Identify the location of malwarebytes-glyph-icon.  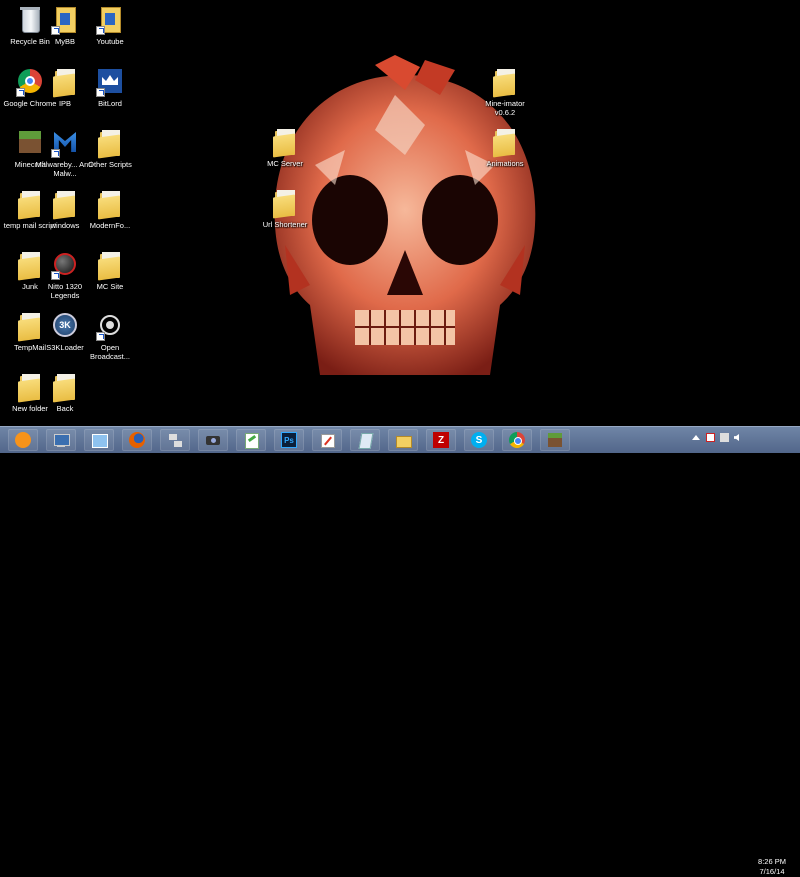
(65, 143).